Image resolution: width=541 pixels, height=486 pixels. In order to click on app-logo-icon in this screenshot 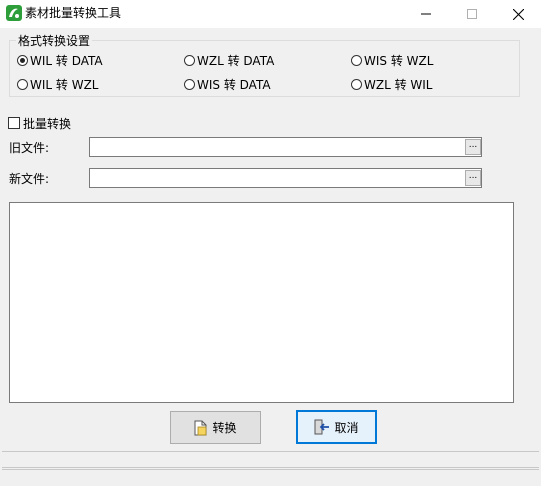, I will do `click(14, 13)`.